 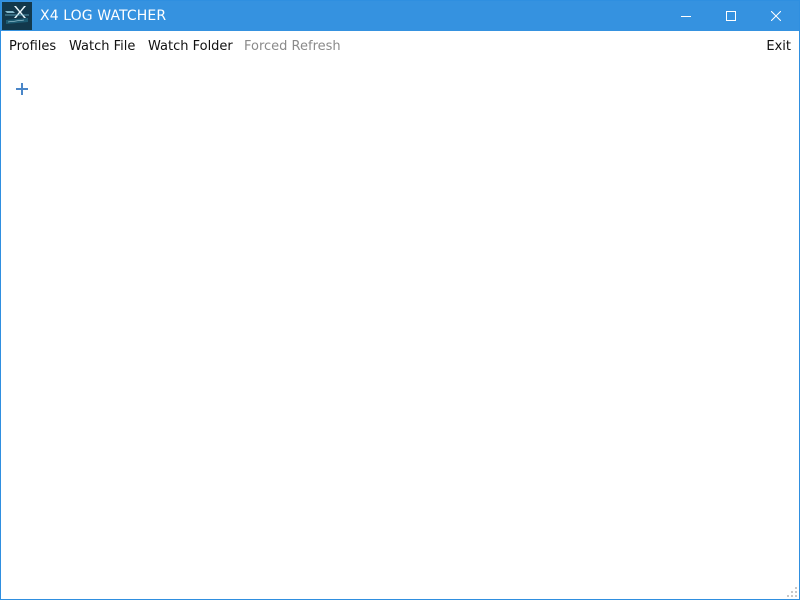 I want to click on window-title: X4 LOG WATCHER, so click(x=103, y=16).